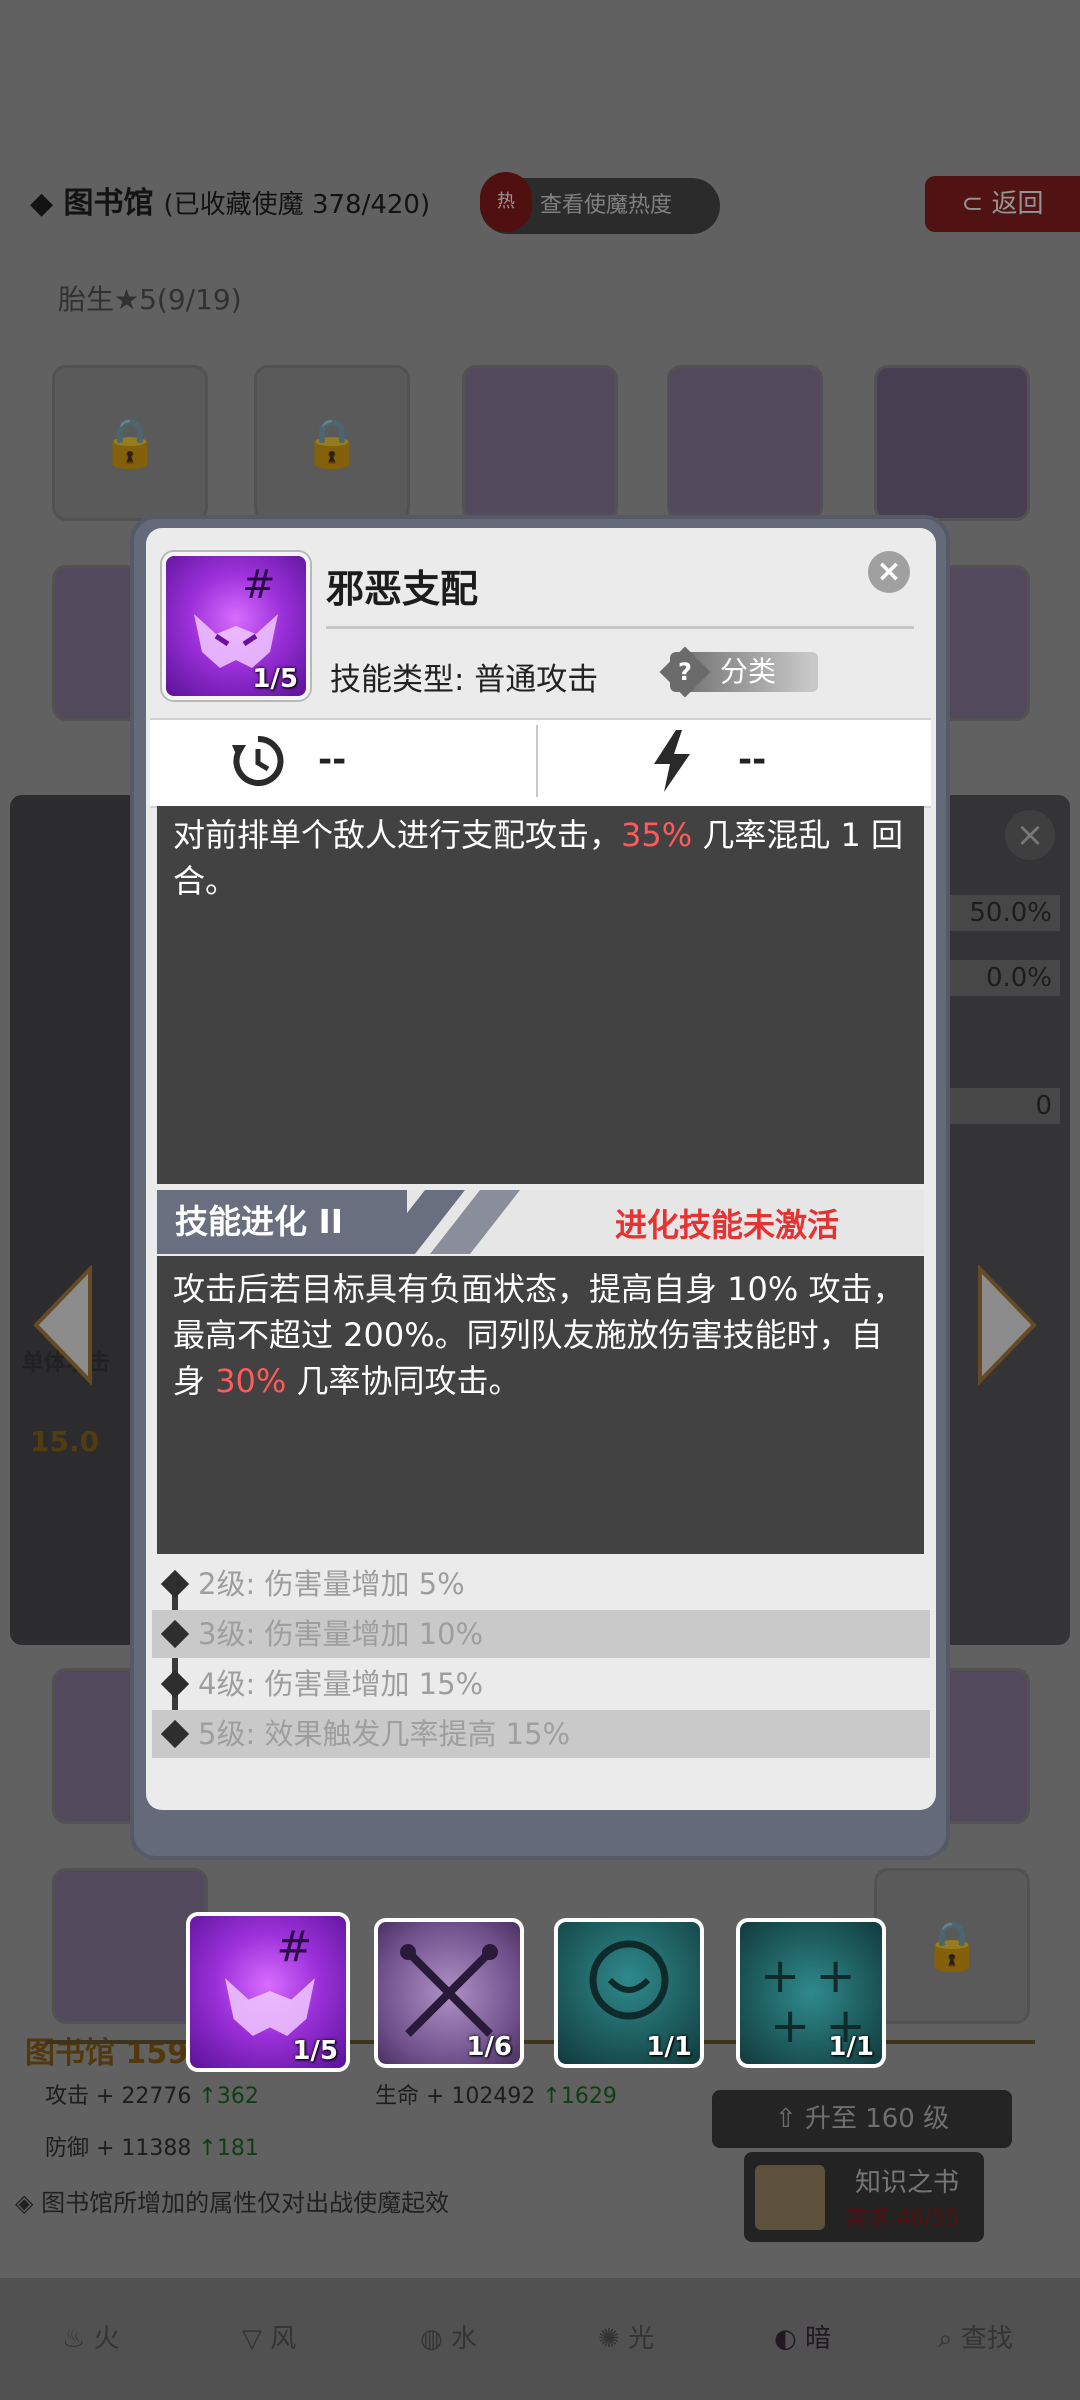  Describe the element at coordinates (332, 760) in the screenshot. I see `cooldown-value: --` at that location.